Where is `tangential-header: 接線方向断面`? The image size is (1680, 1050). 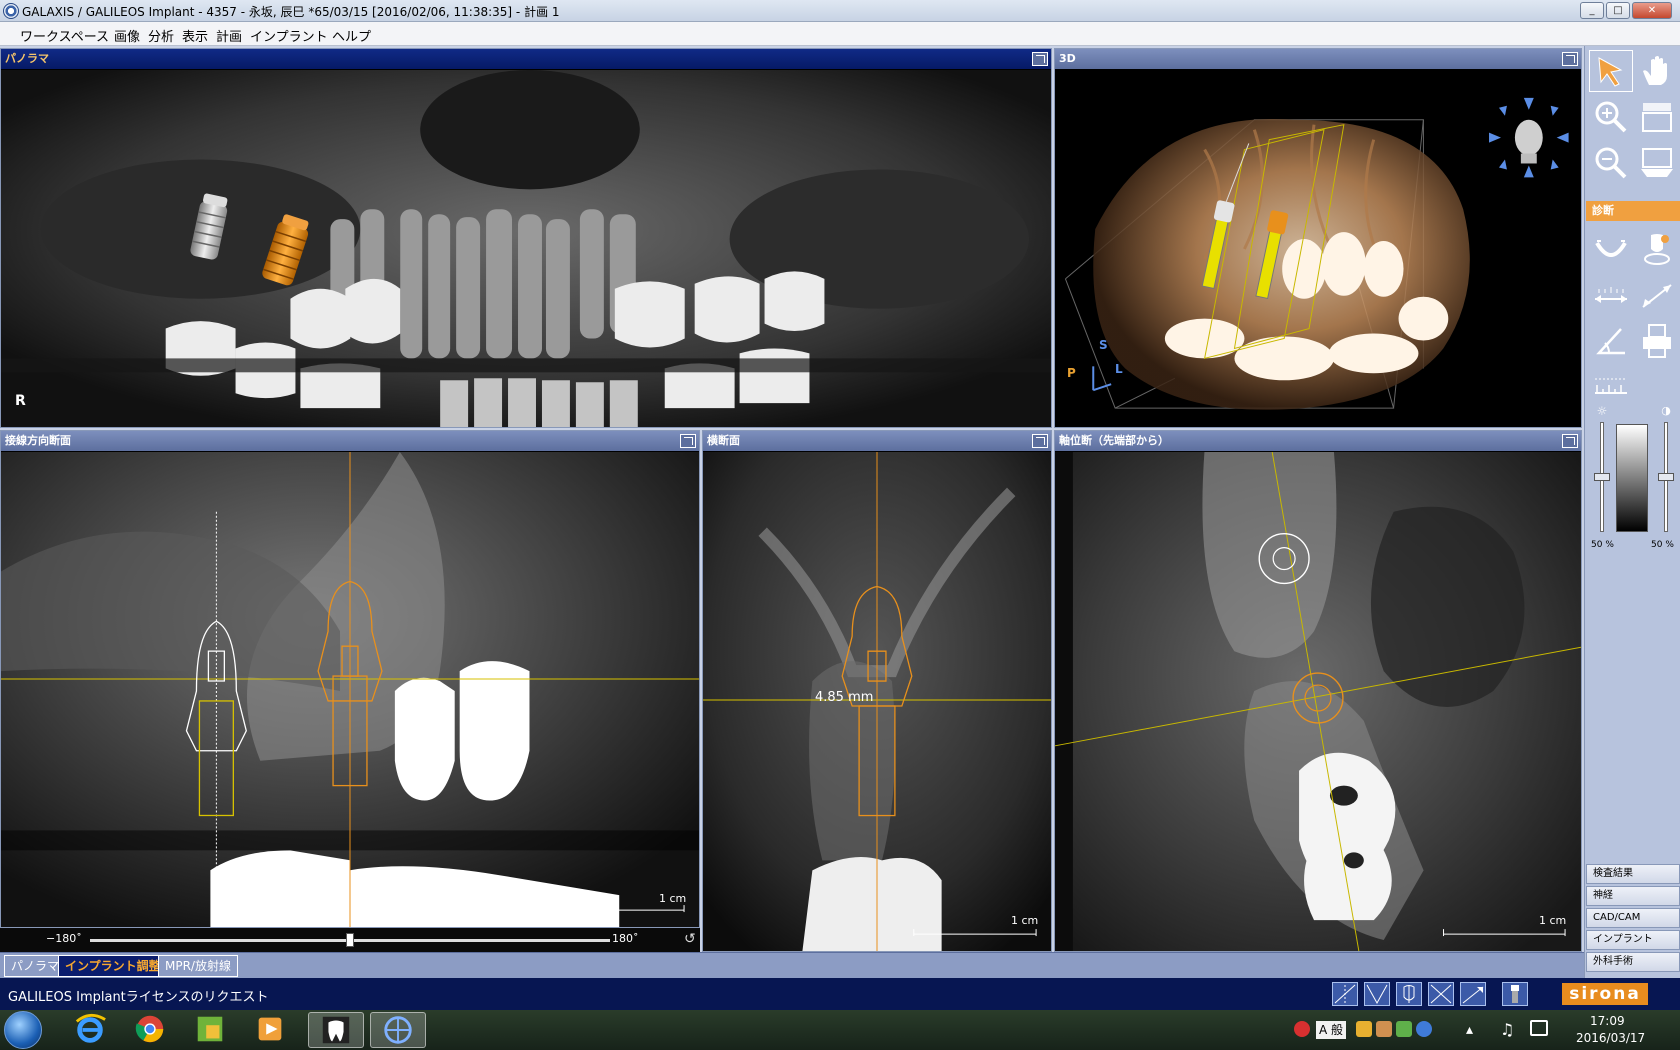
tangential-header: 接線方向断面 is located at coordinates (350, 441).